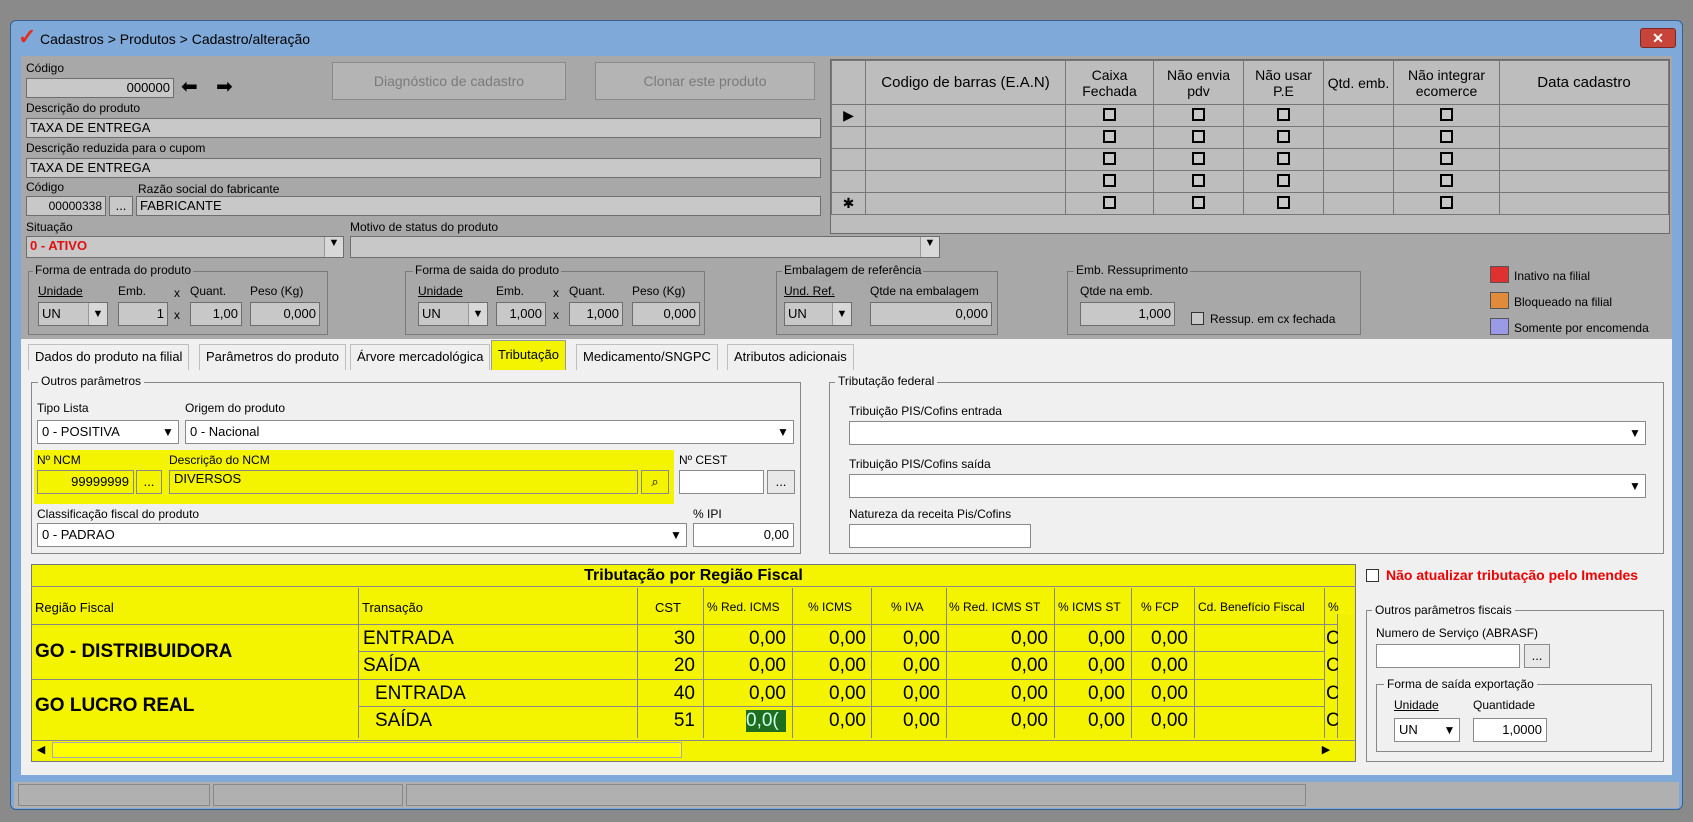 The width and height of the screenshot is (1693, 822). Describe the element at coordinates (1326, 750) in the screenshot. I see `scroll-right-icon: ▶` at that location.